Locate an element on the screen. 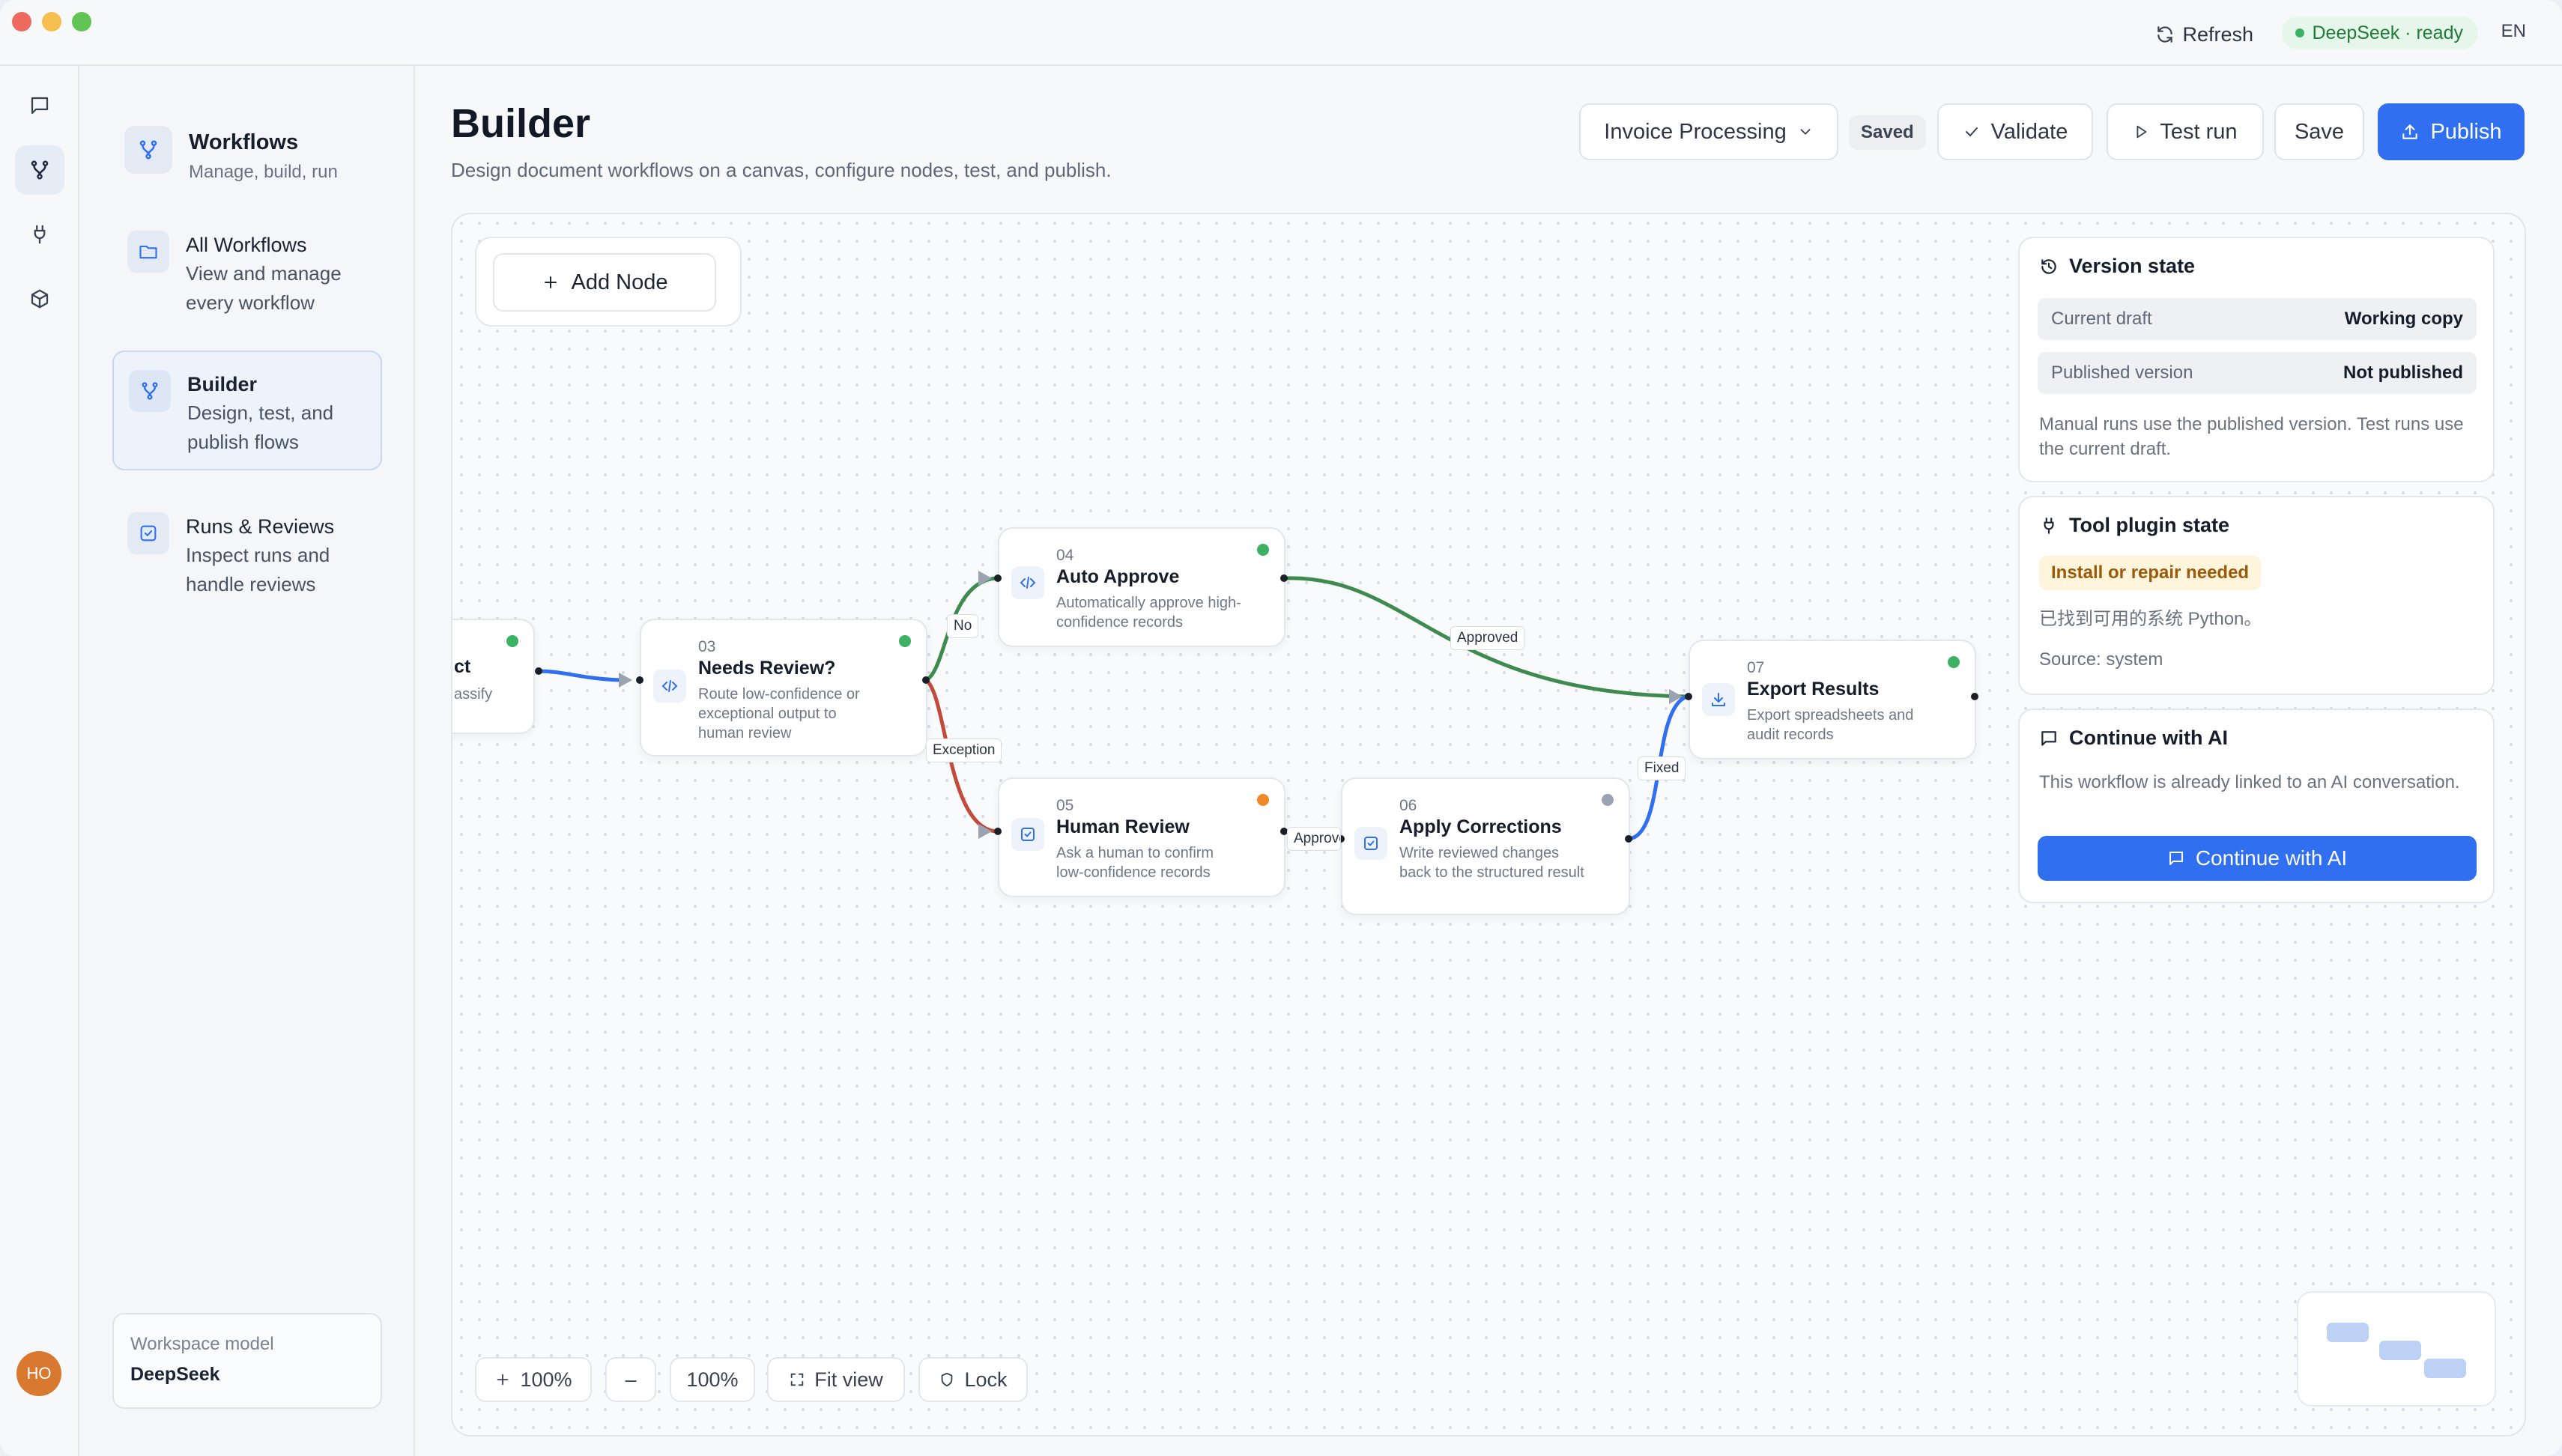 This screenshot has width=2562, height=1456. fit-view-button: Fit view is located at coordinates (836, 1379).